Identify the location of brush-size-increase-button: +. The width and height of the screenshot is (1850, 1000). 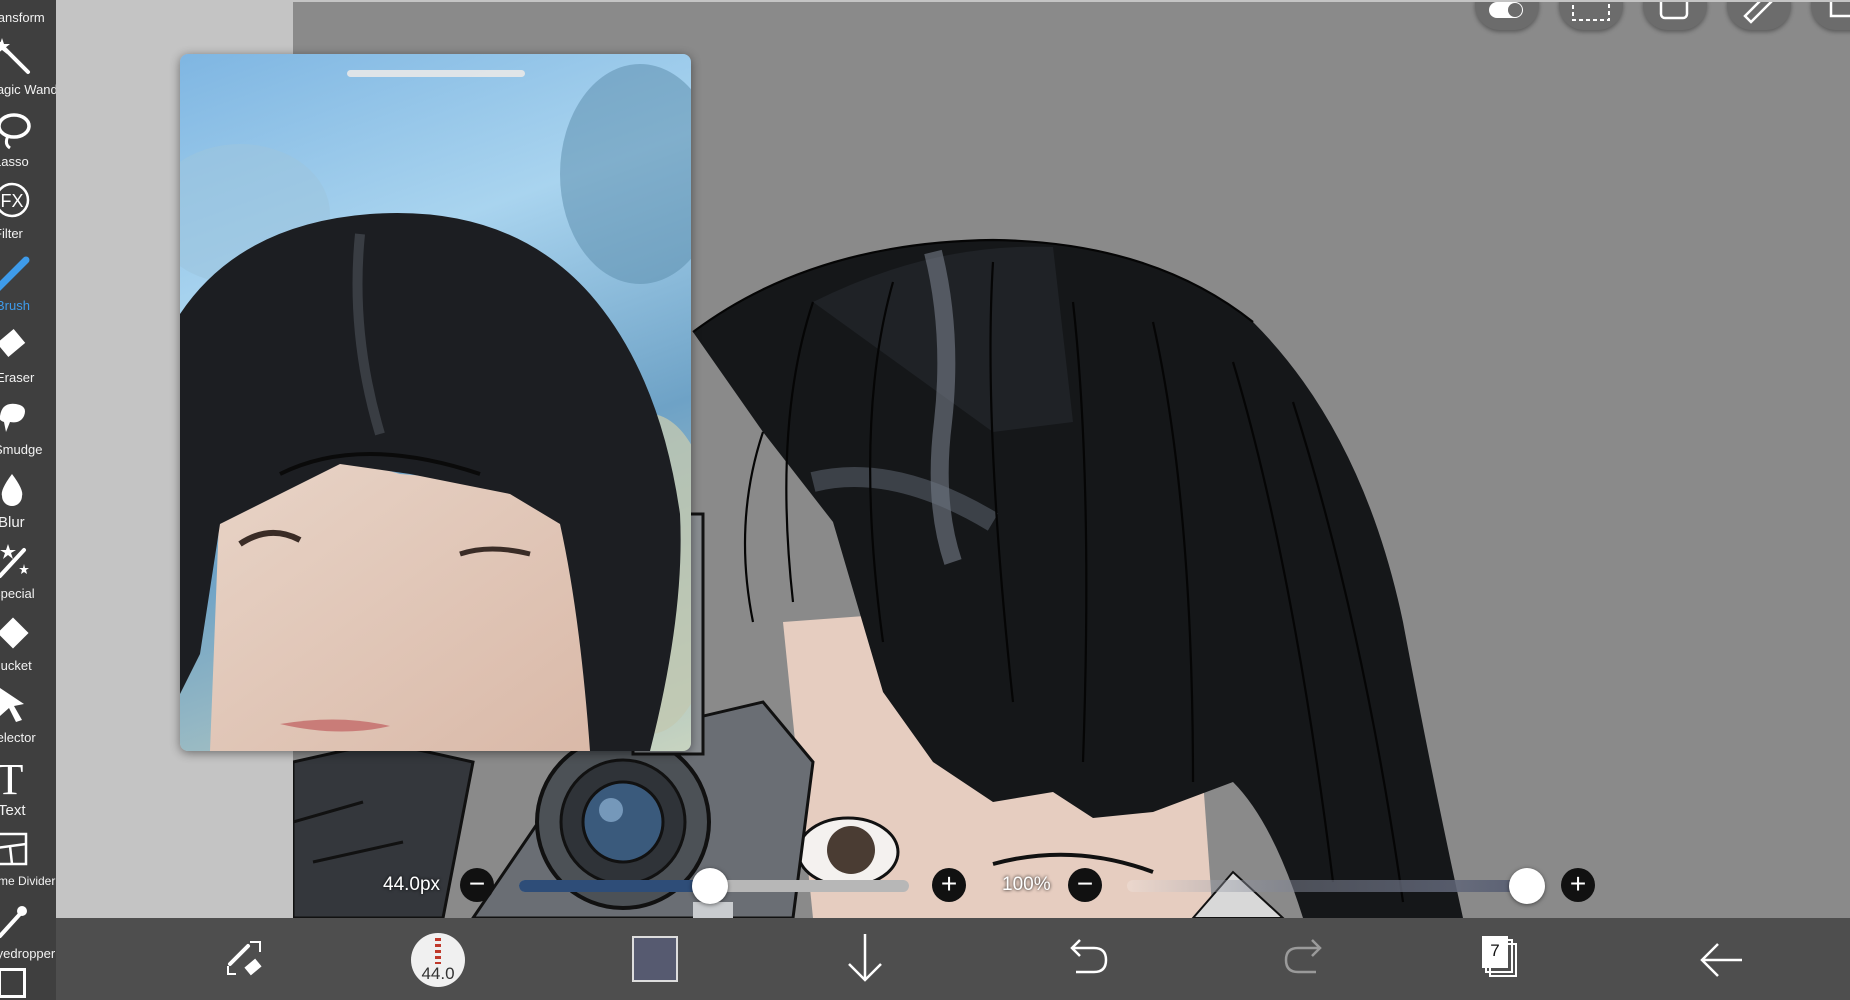
(949, 885).